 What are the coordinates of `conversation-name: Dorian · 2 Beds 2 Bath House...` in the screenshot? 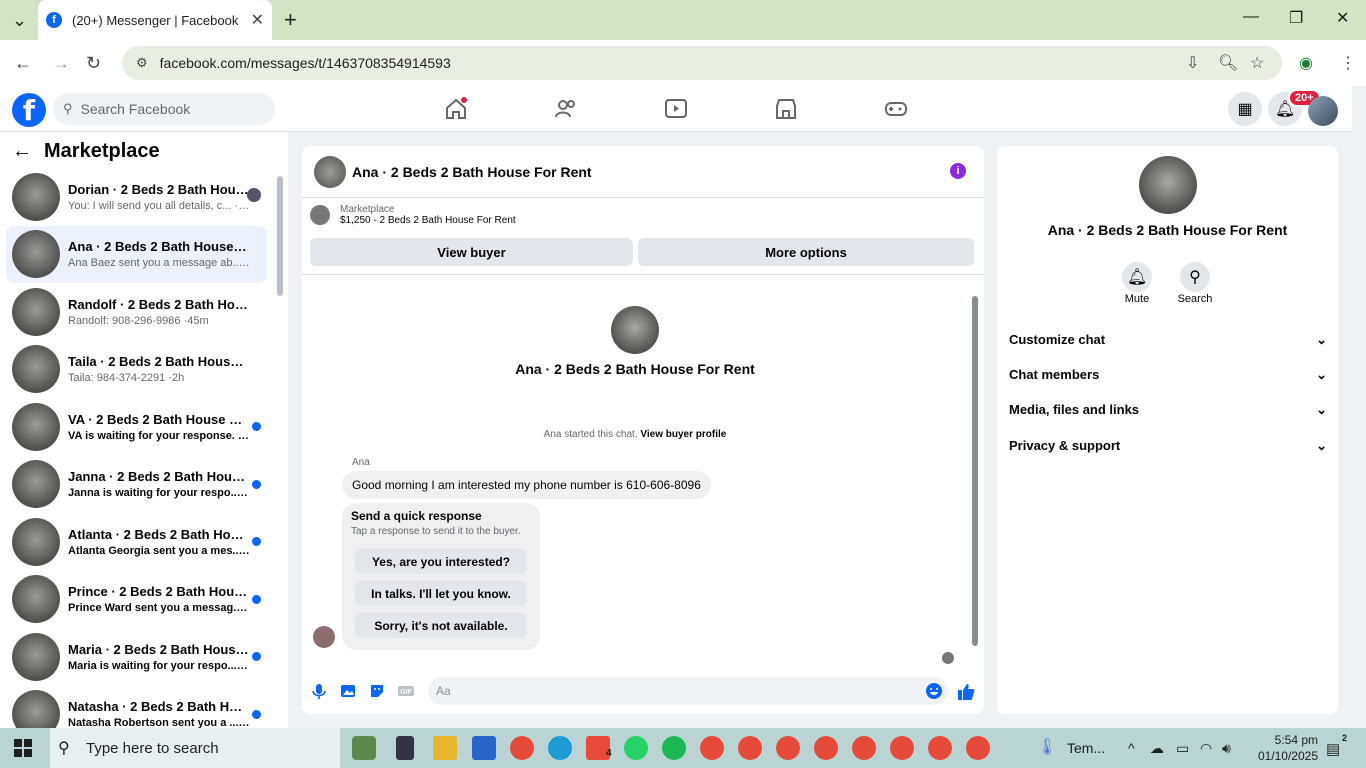 It's located at (159, 189).